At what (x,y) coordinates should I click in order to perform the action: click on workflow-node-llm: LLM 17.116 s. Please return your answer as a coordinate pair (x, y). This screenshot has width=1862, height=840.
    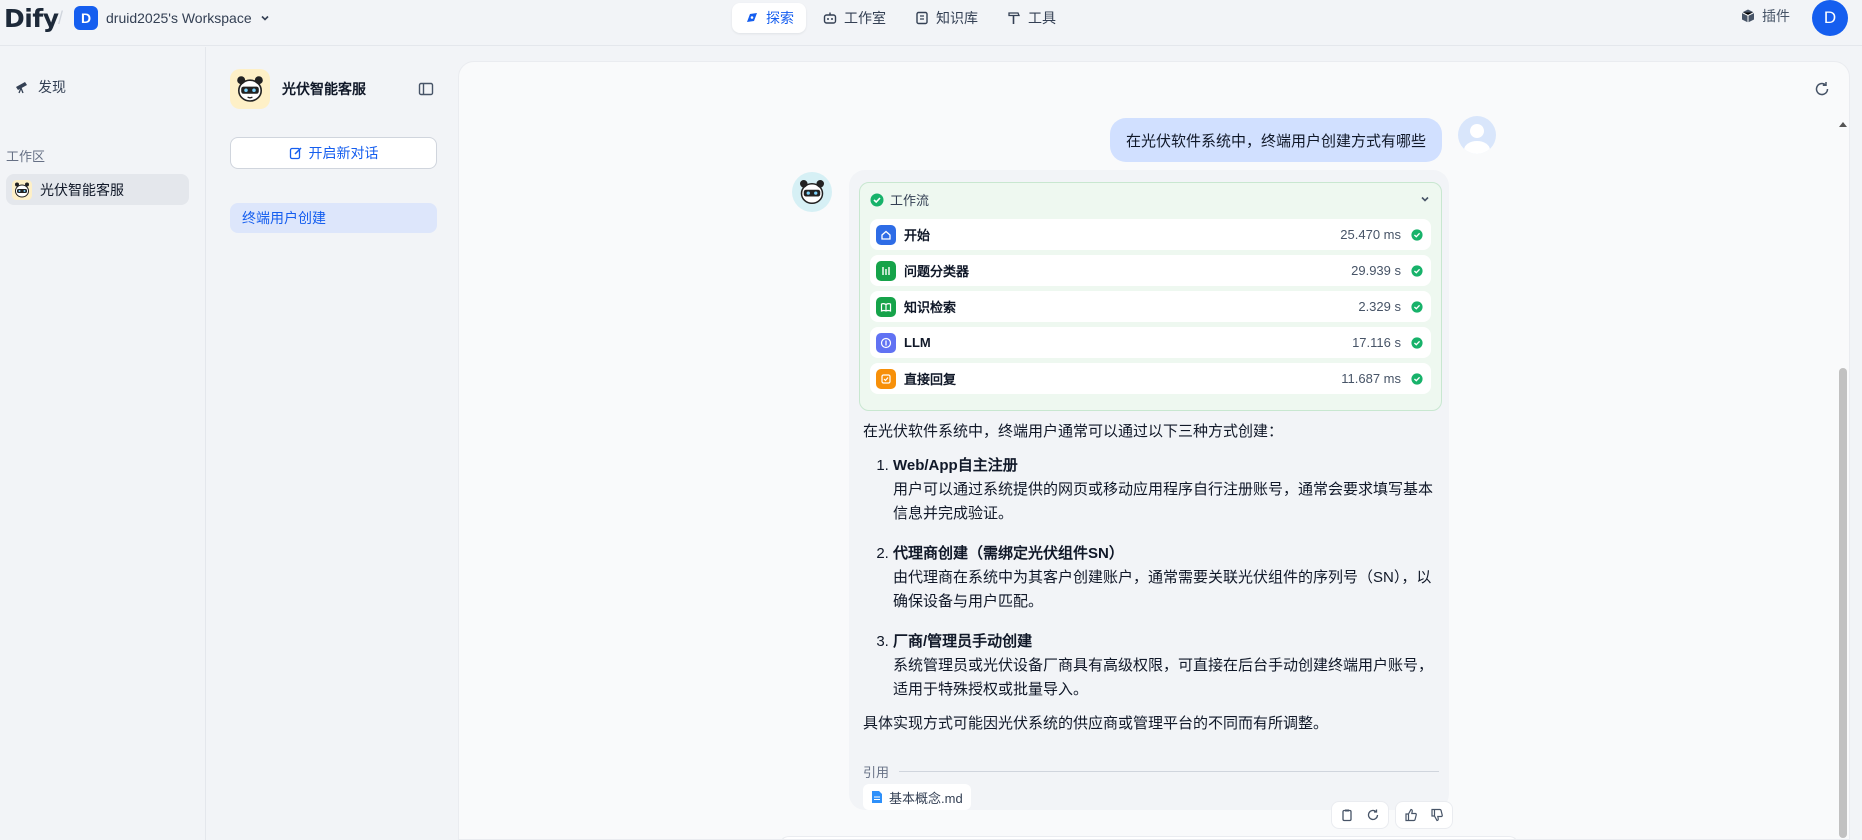
    Looking at the image, I should click on (1150, 342).